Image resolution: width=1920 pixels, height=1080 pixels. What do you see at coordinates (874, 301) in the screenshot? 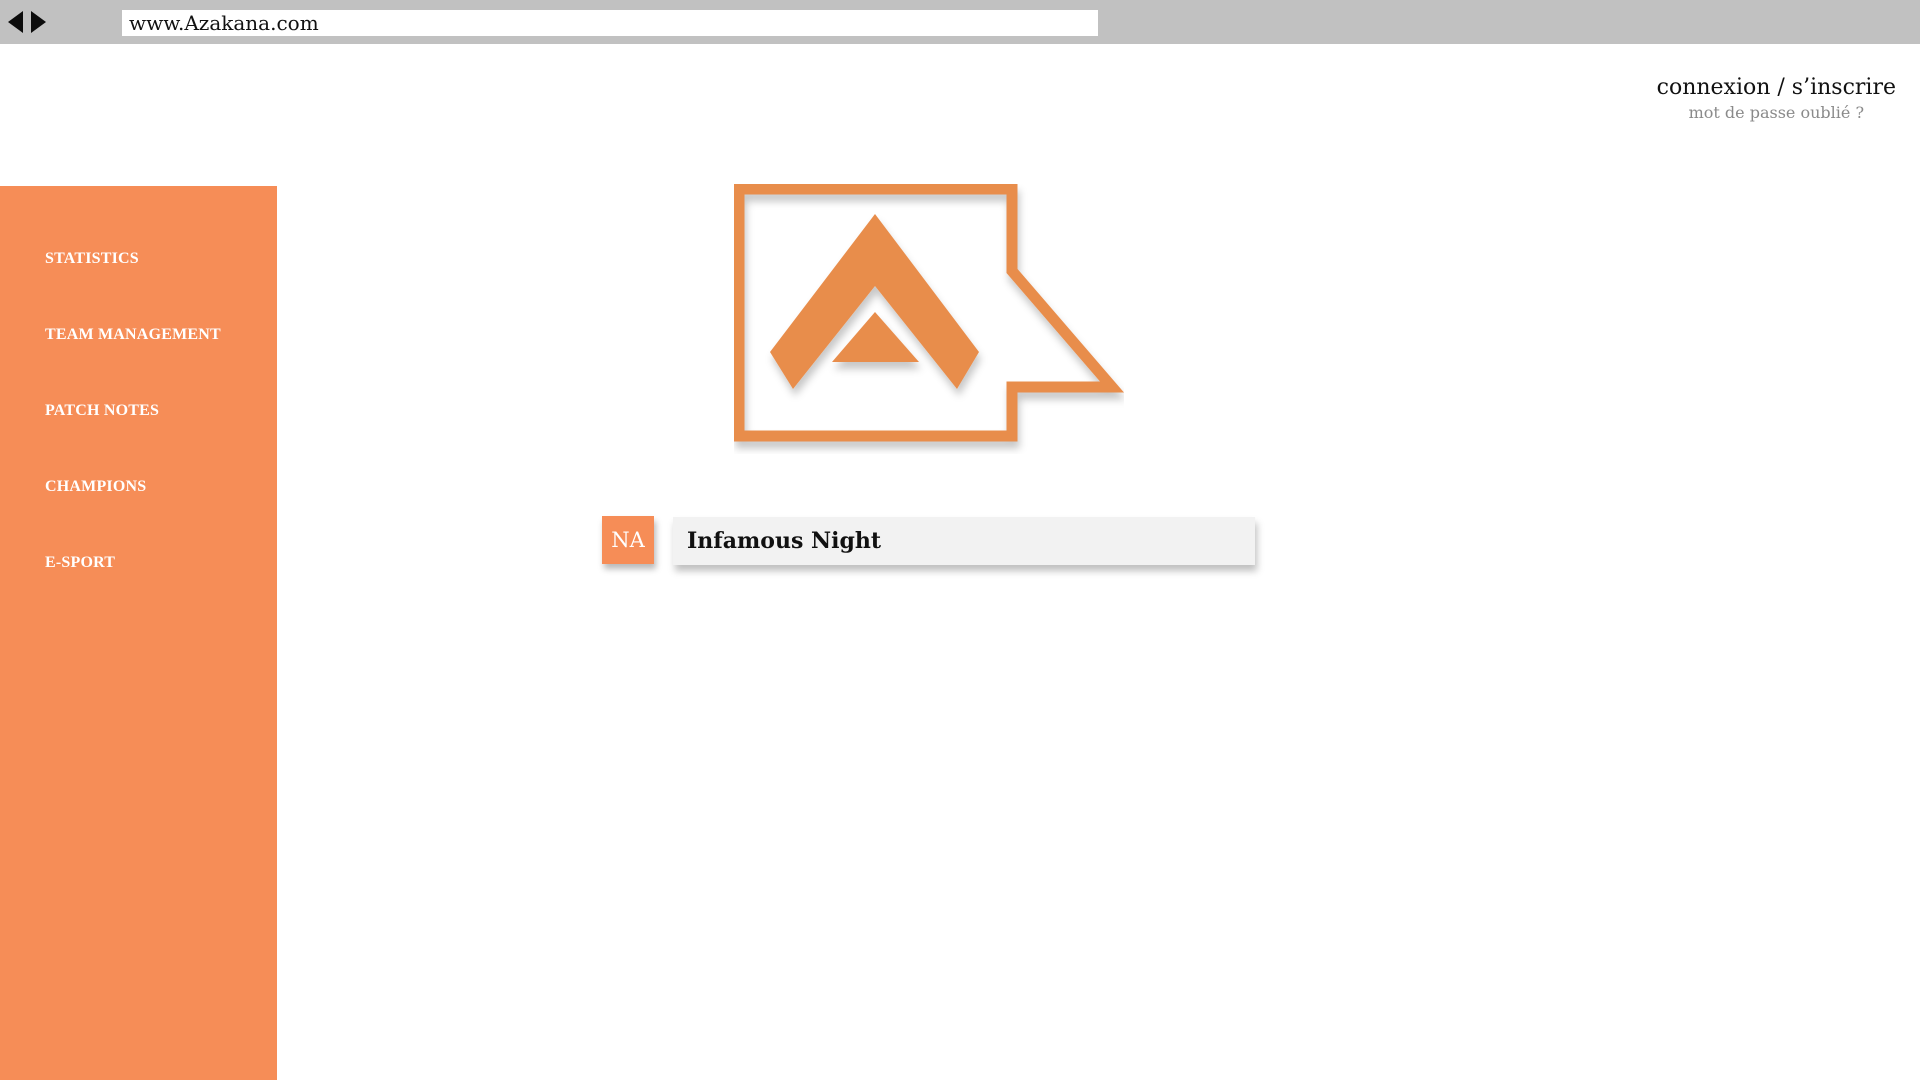
I see `logo-chevron` at bounding box center [874, 301].